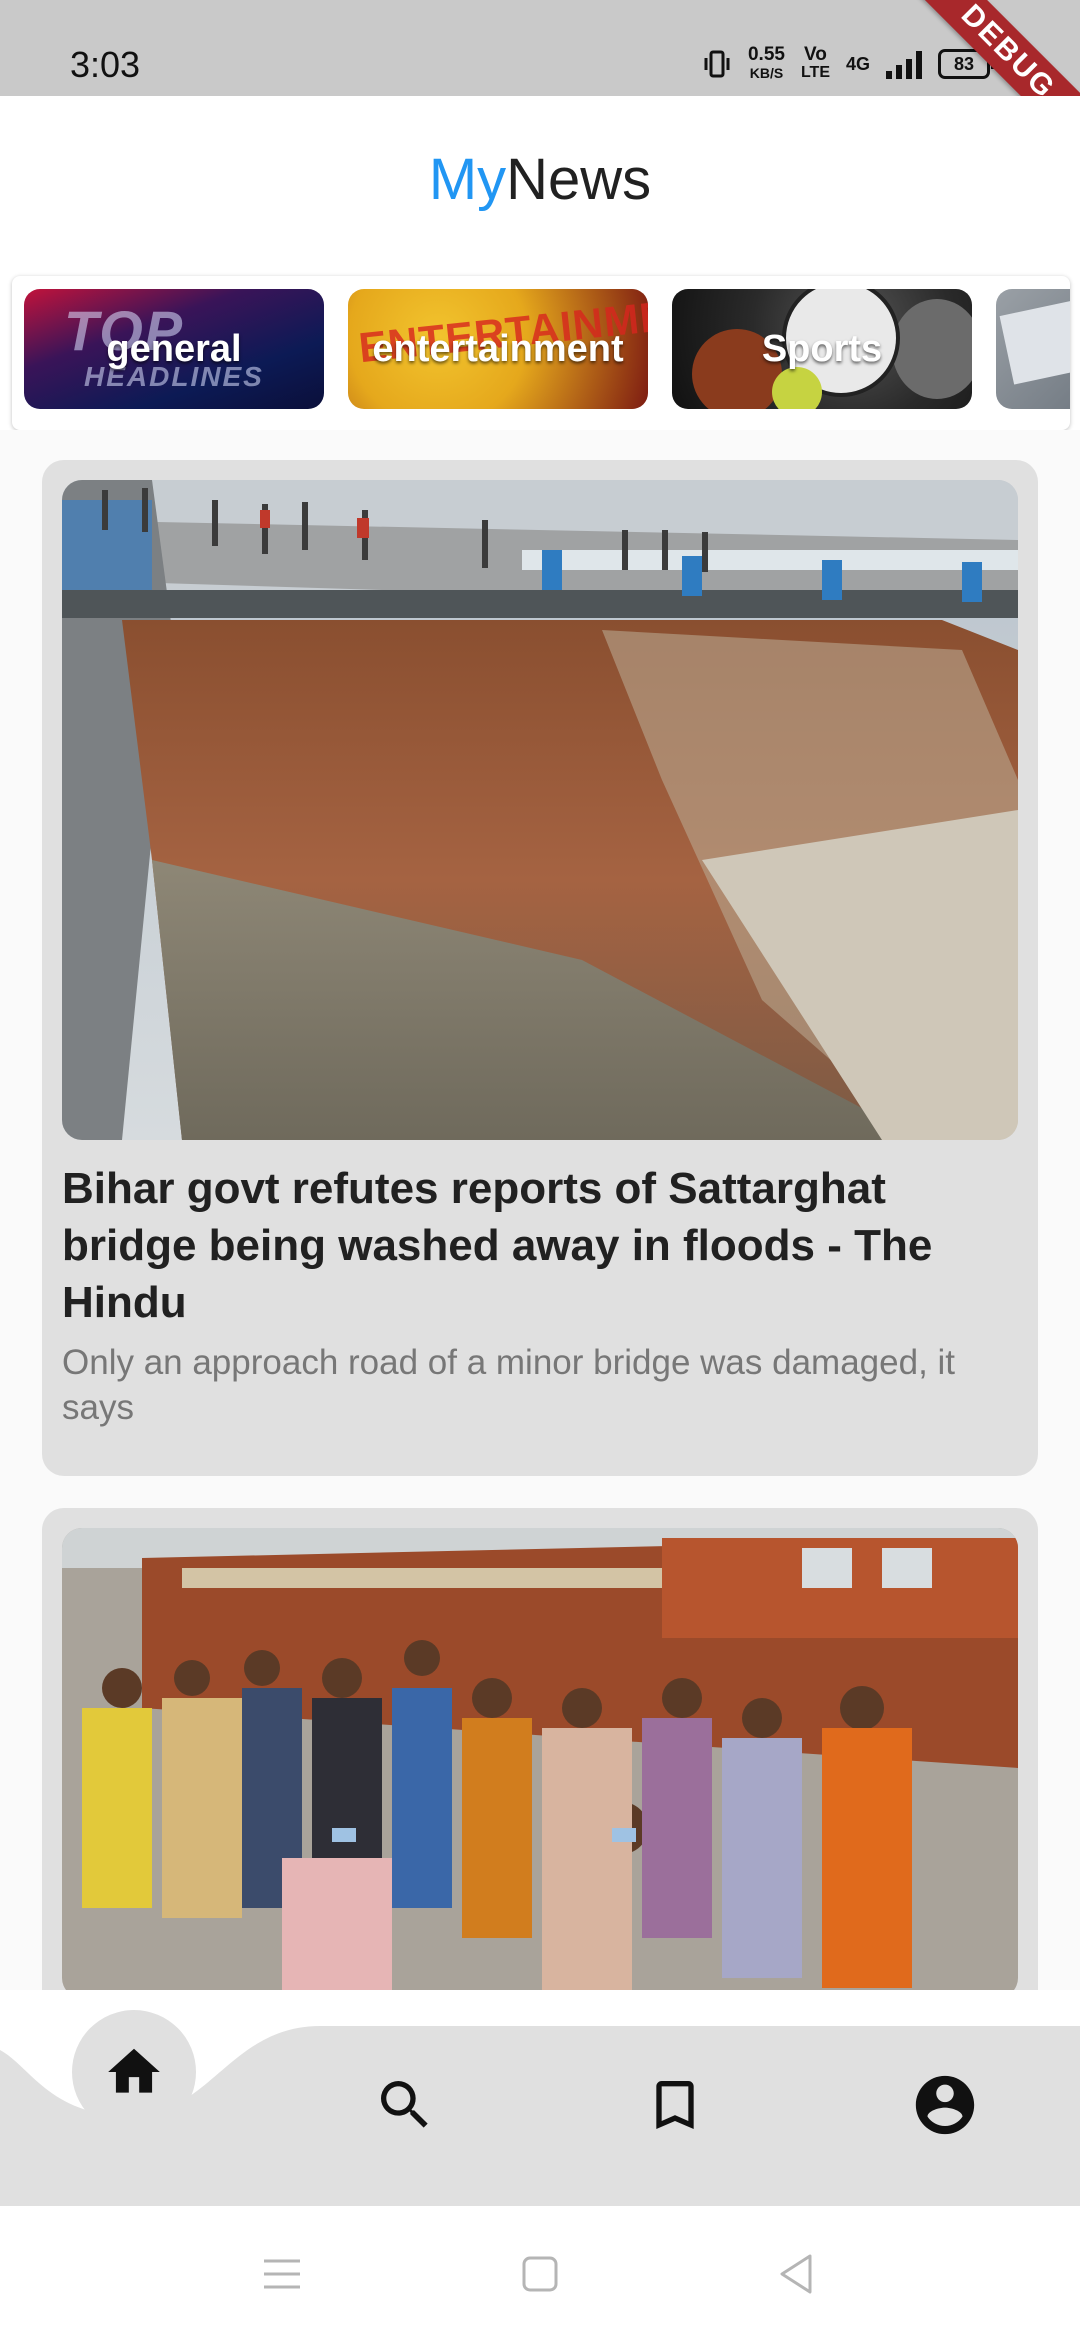 The width and height of the screenshot is (1080, 2340). What do you see at coordinates (105, 64) in the screenshot?
I see `status-time: 3:03` at bounding box center [105, 64].